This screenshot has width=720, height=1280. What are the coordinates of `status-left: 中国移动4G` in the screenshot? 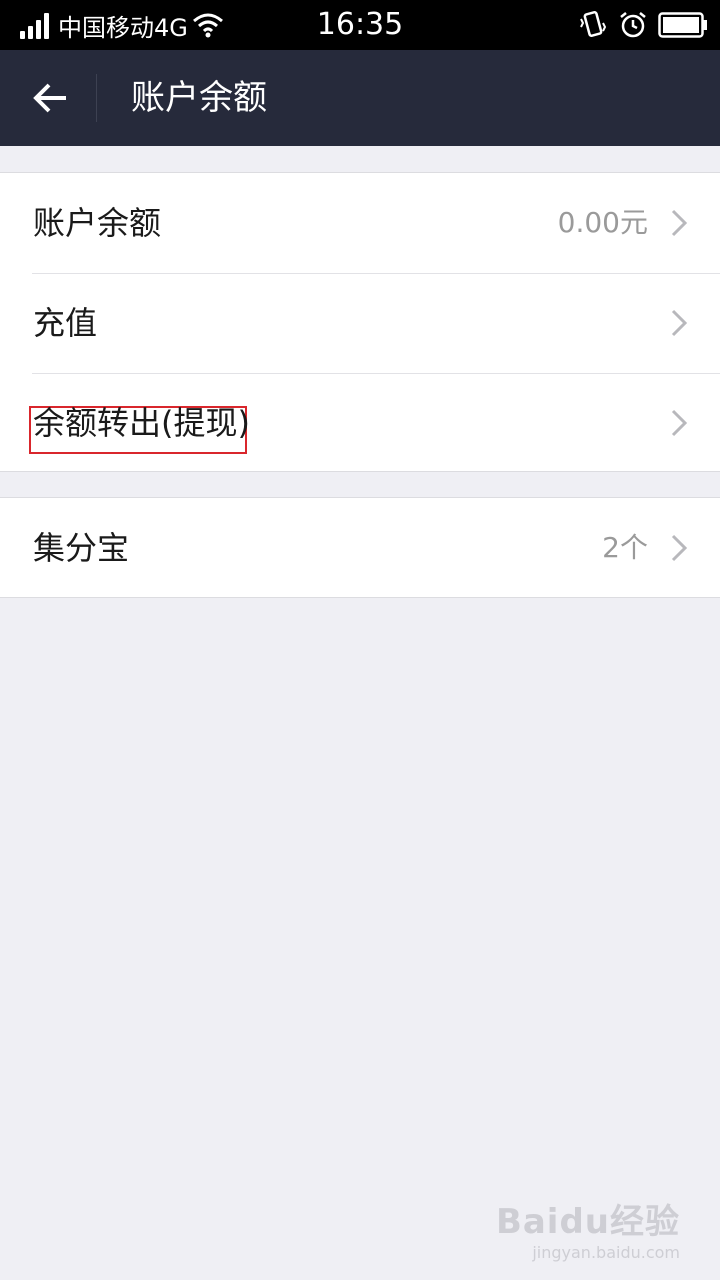 It's located at (122, 25).